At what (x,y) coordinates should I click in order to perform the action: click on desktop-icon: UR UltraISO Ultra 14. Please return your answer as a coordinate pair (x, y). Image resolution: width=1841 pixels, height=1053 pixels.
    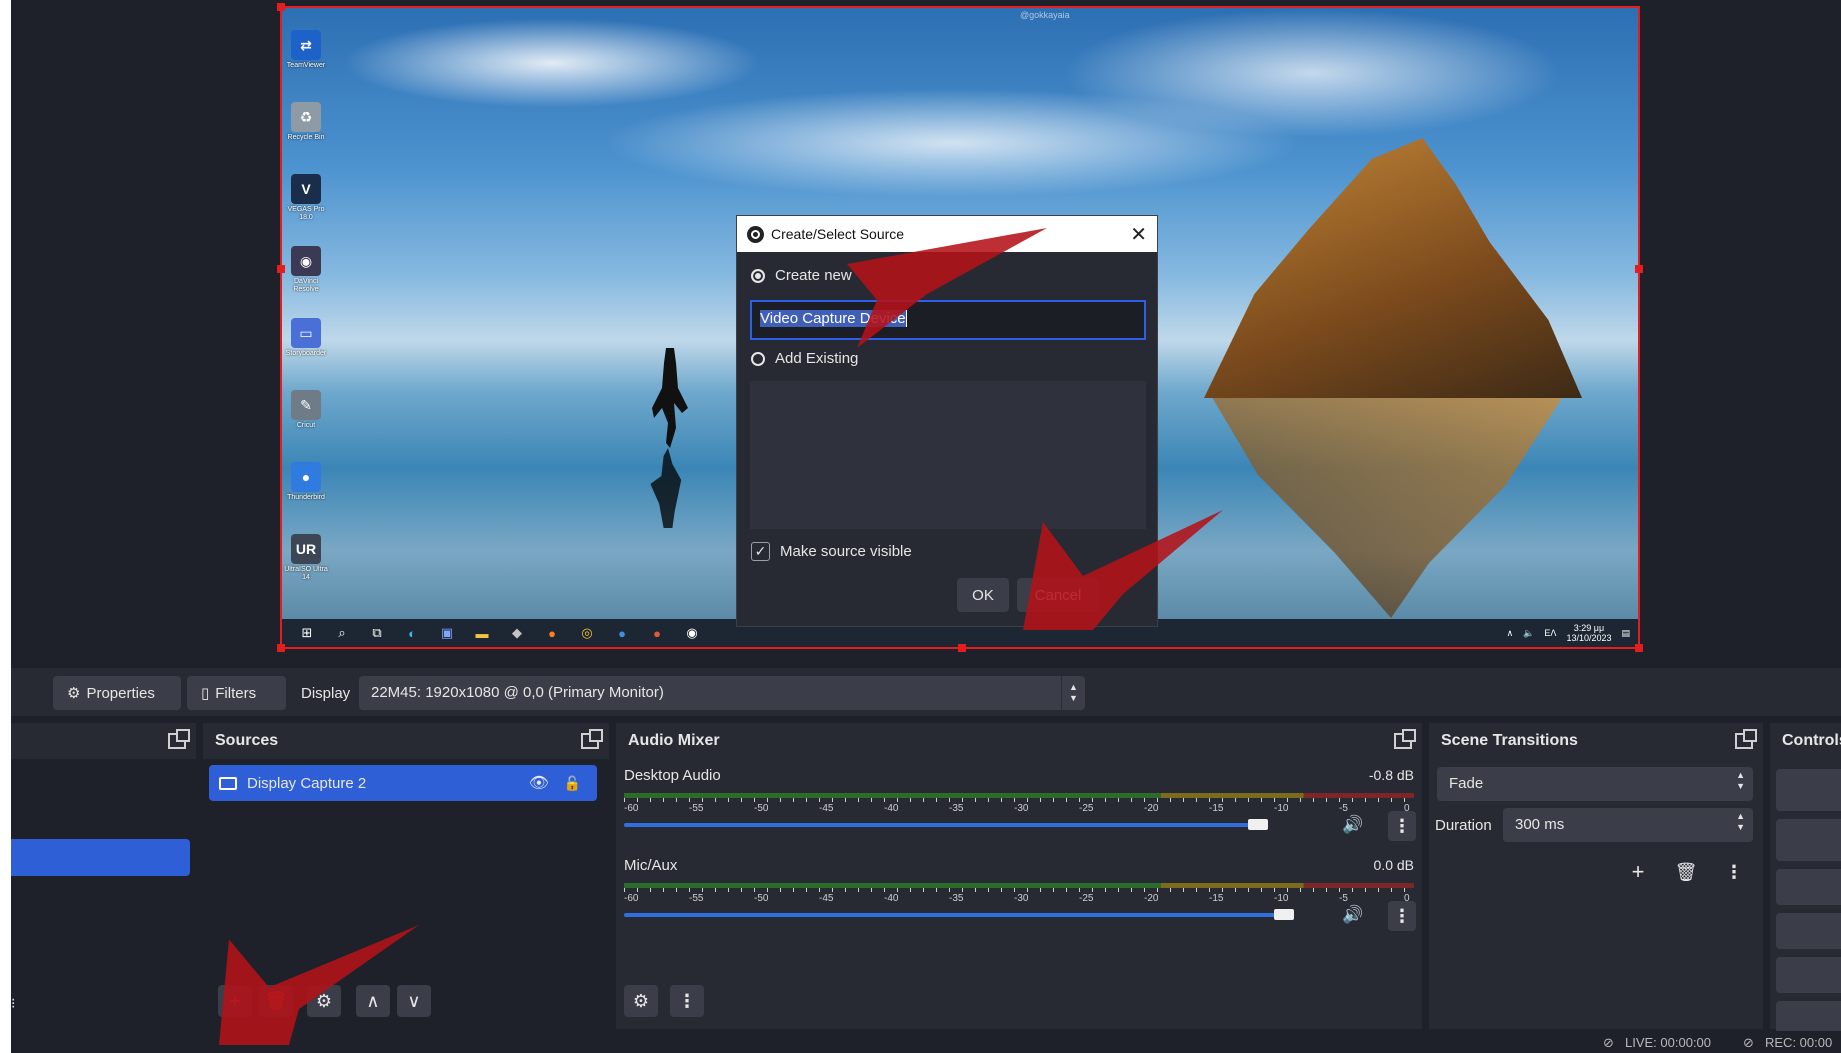
    Looking at the image, I should click on (306, 558).